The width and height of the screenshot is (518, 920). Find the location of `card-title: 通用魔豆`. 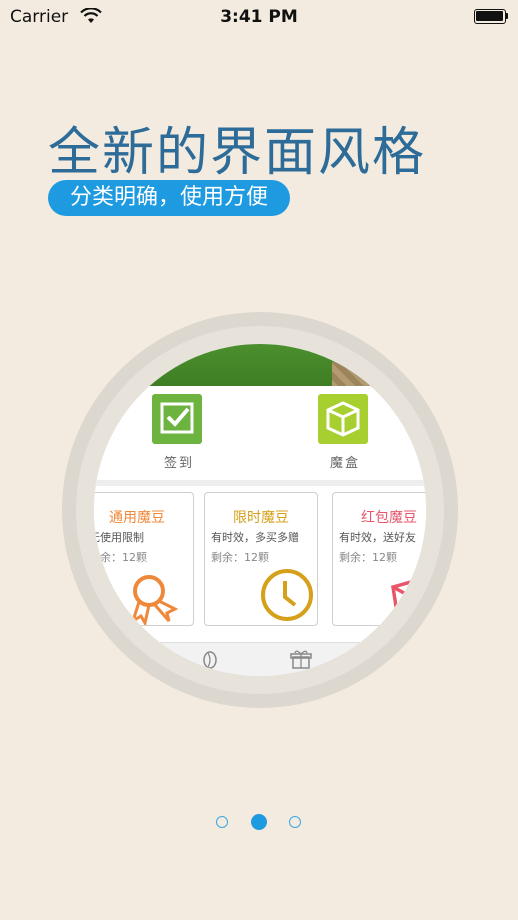

card-title: 通用魔豆 is located at coordinates (137, 518).